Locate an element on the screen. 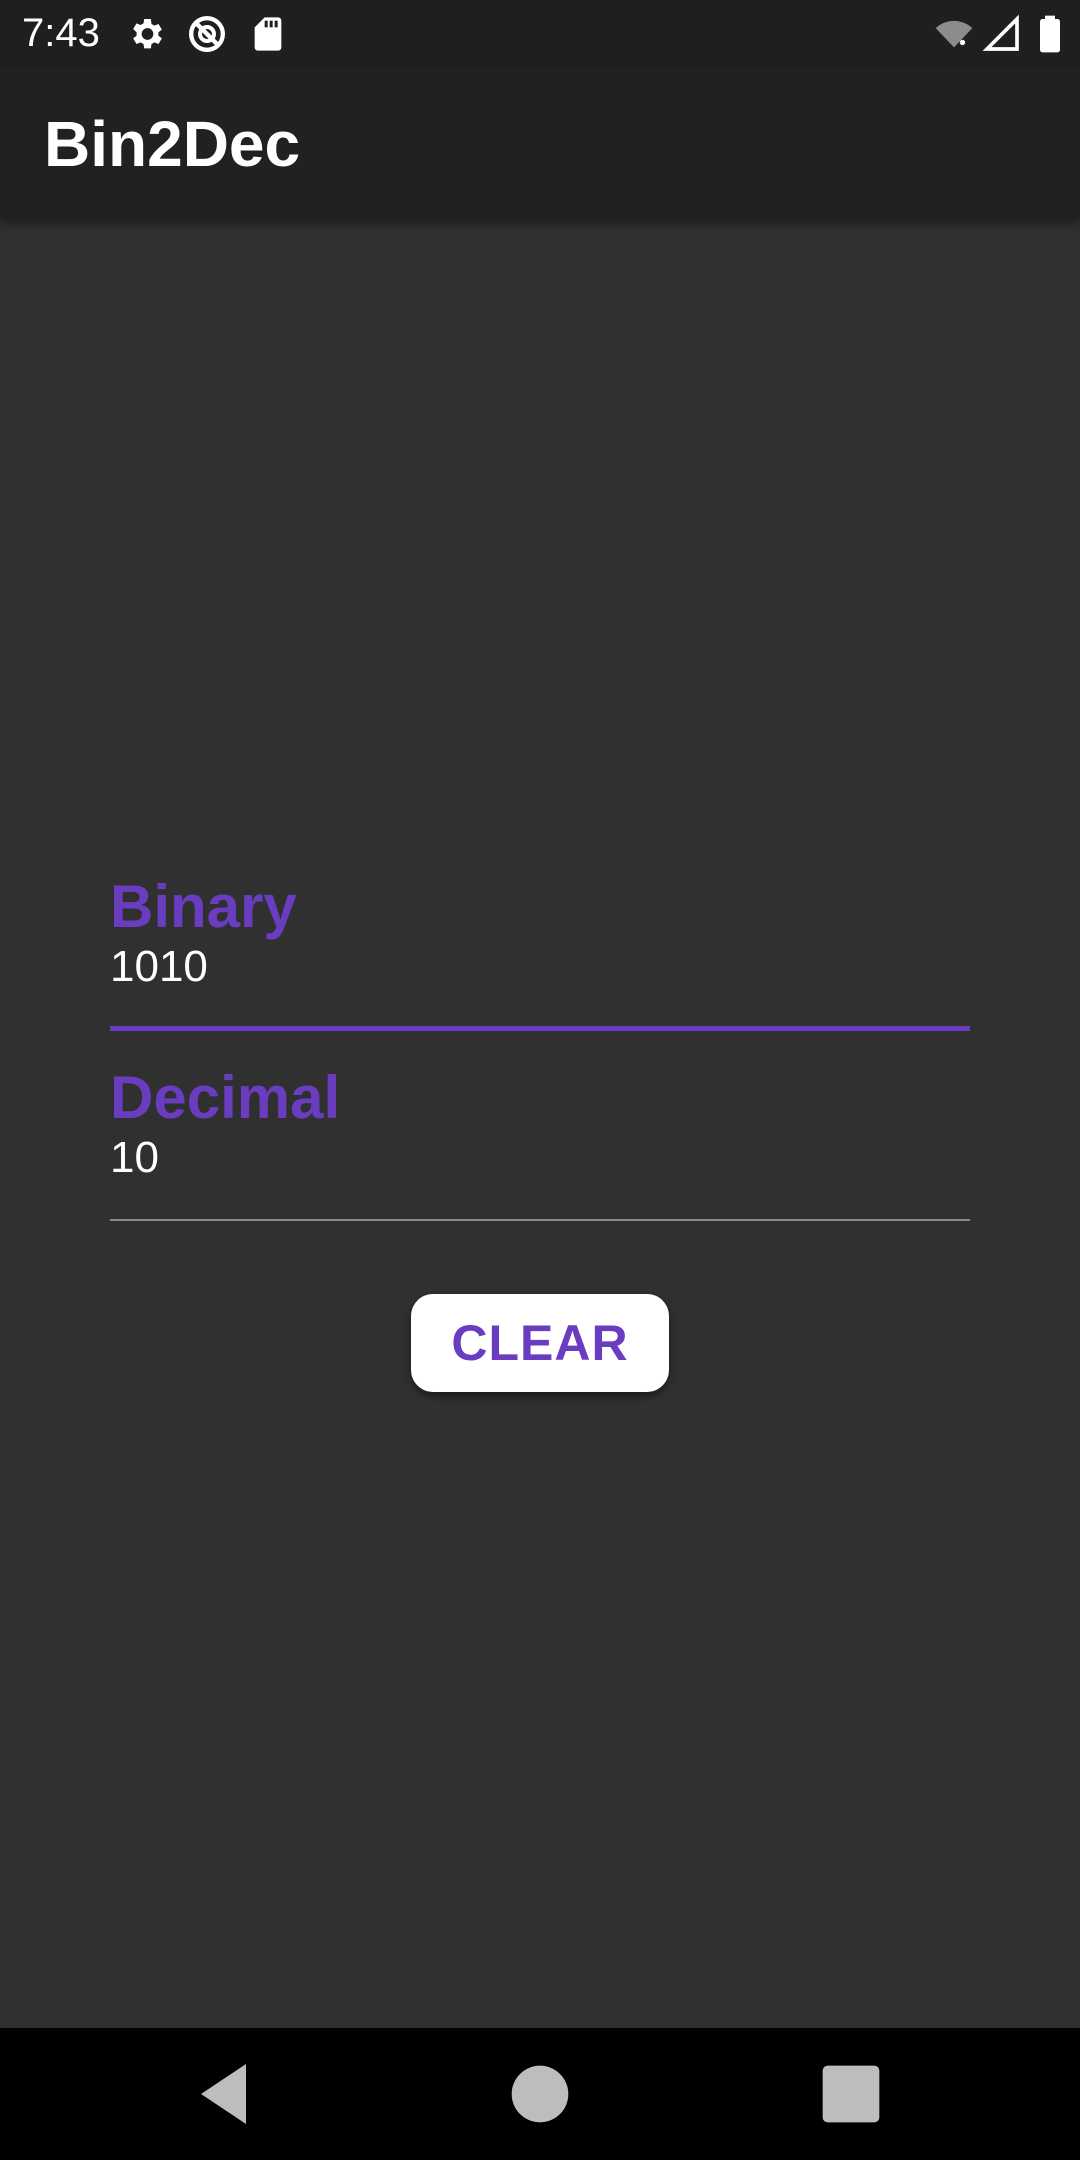  binary-input: 1010 is located at coordinates (159, 967).